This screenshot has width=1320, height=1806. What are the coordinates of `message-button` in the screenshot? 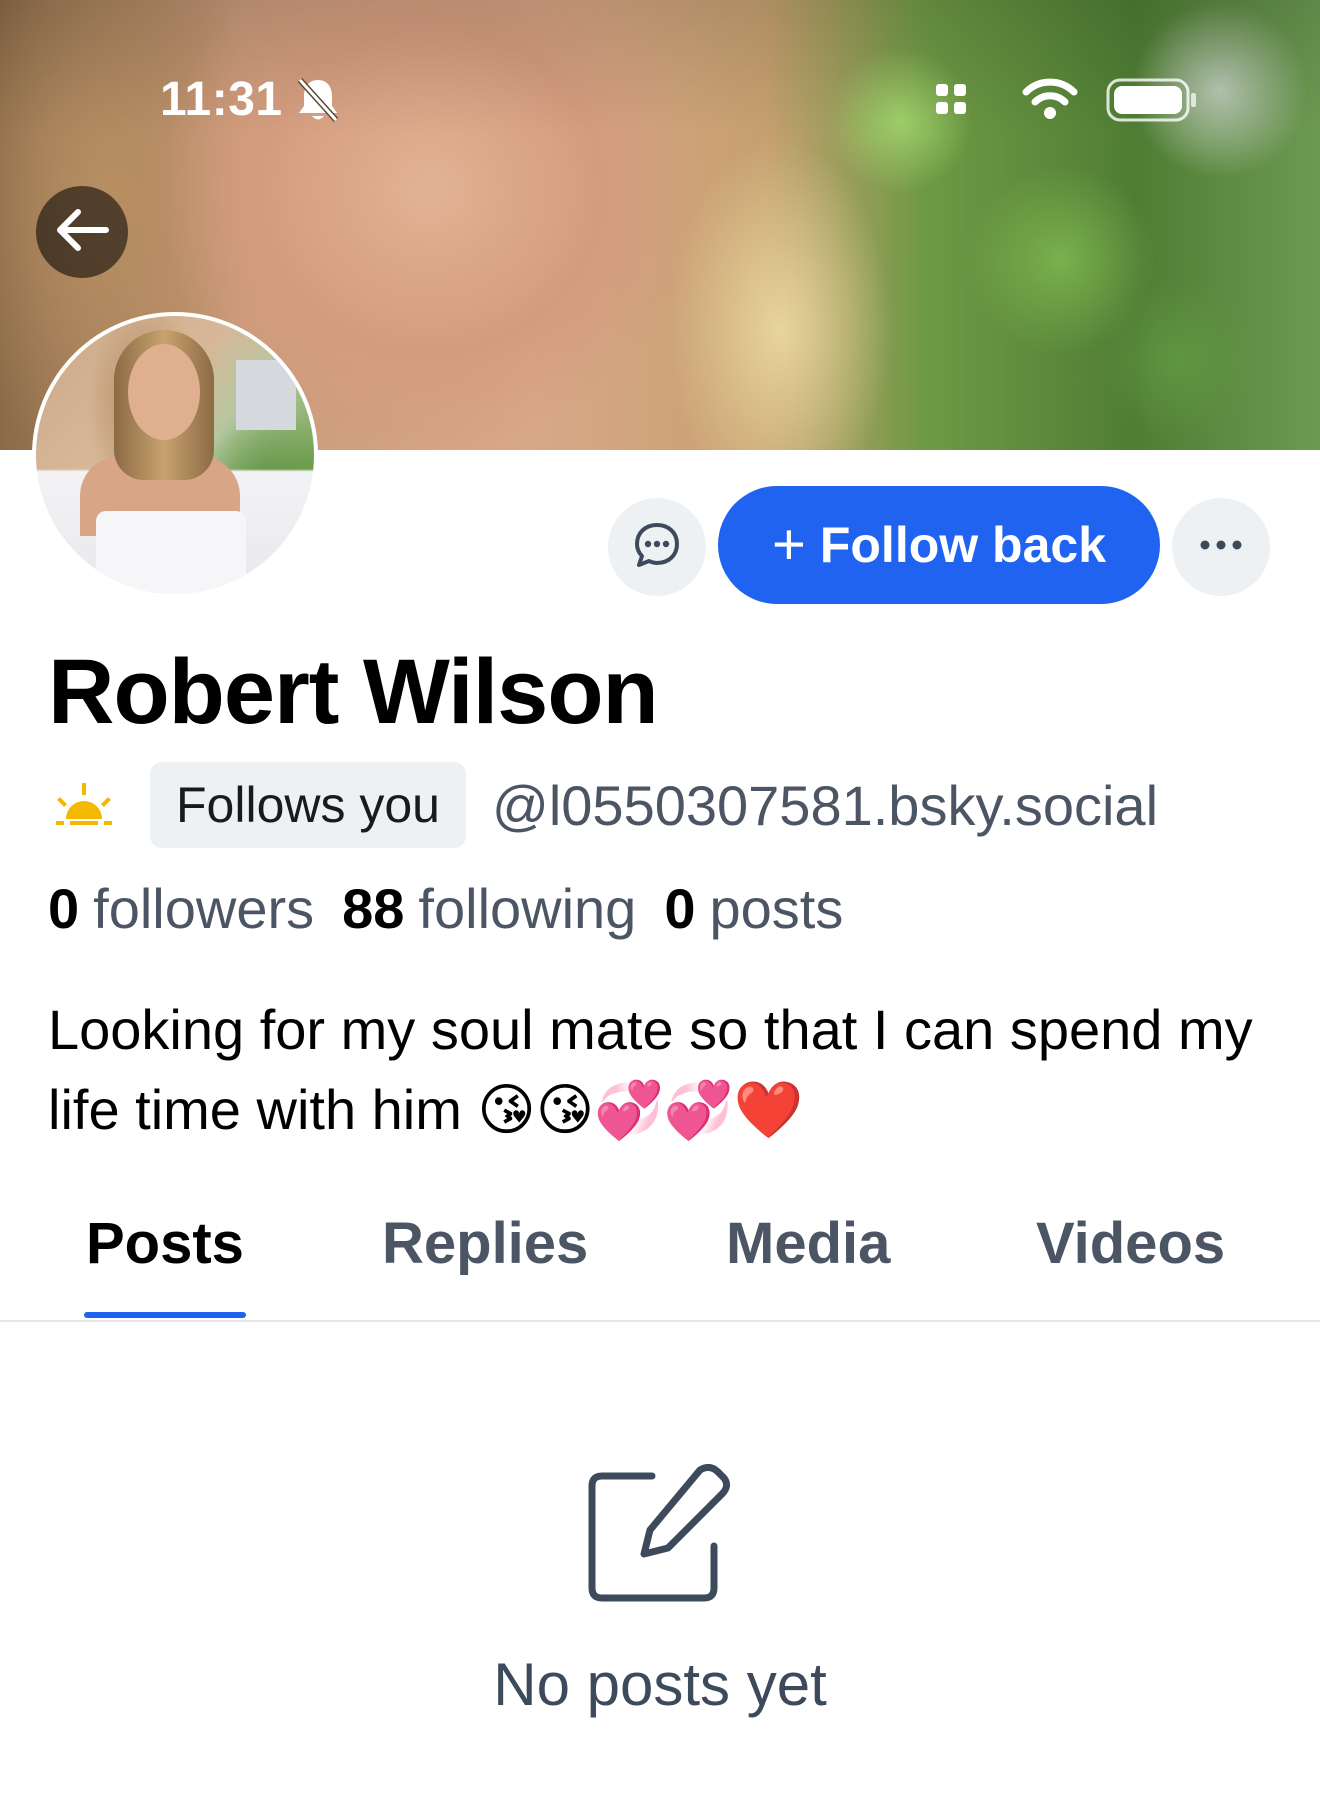 It's located at (657, 547).